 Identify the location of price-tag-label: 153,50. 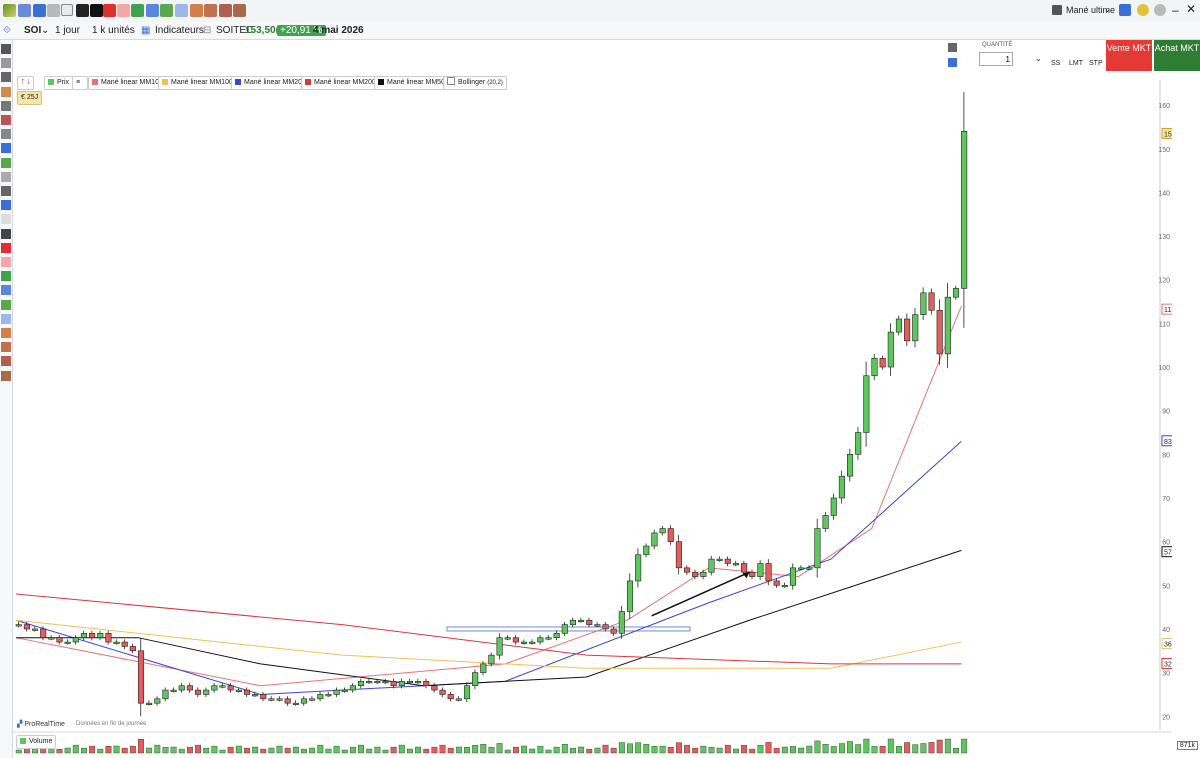
(1168, 134).